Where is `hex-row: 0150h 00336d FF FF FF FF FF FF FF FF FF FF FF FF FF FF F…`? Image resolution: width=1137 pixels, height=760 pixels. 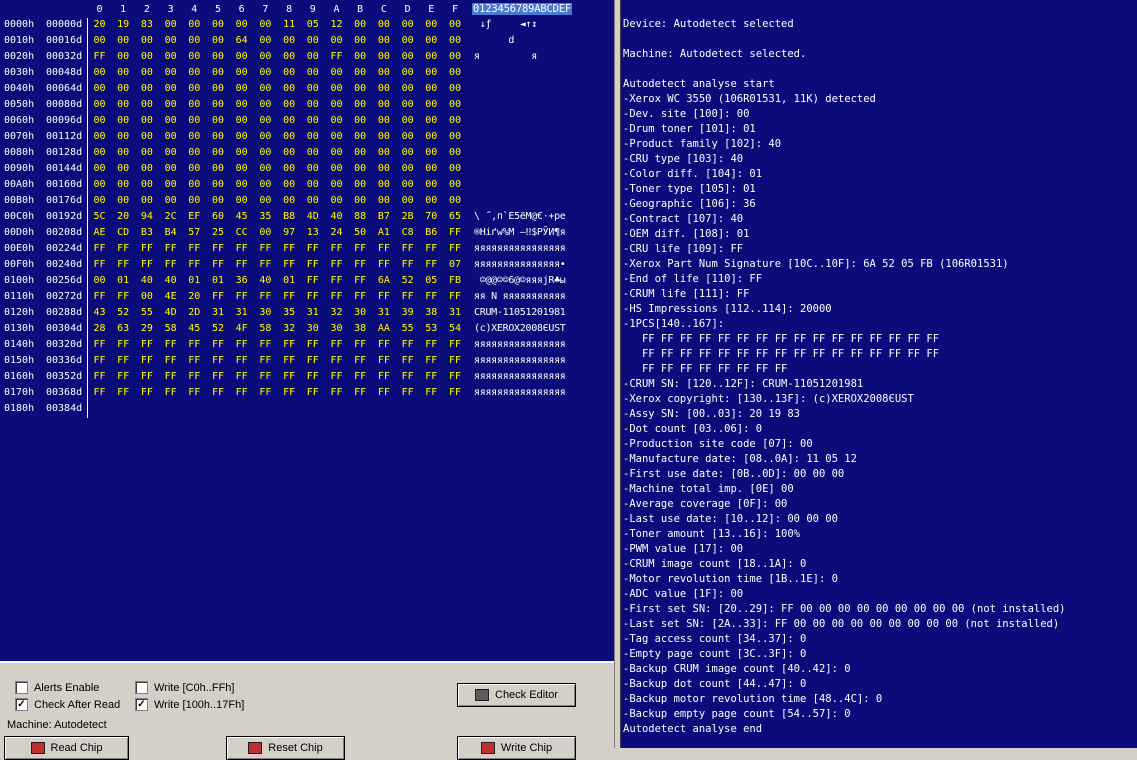 hex-row: 0150h 00336d FF FF FF FF FF FF FF FF FF FF FF FF FF FF F… is located at coordinates (307, 363).